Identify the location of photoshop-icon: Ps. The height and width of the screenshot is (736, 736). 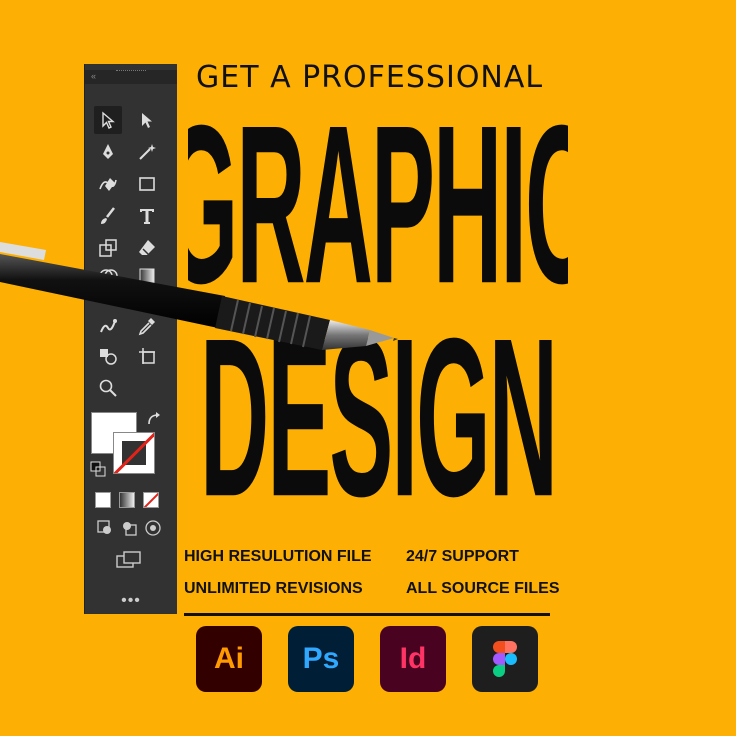
(321, 659).